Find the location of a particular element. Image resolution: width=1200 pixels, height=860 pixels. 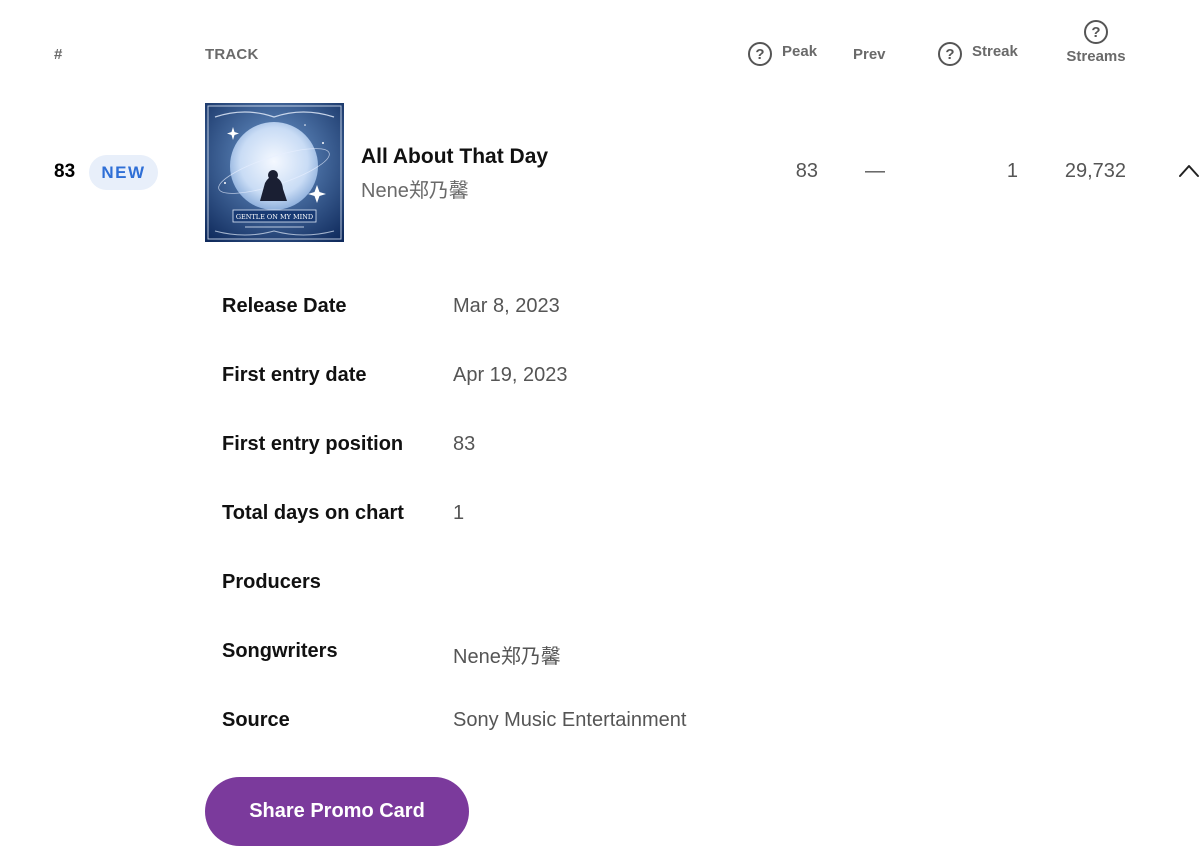

peak-value: 83 is located at coordinates (806, 171).